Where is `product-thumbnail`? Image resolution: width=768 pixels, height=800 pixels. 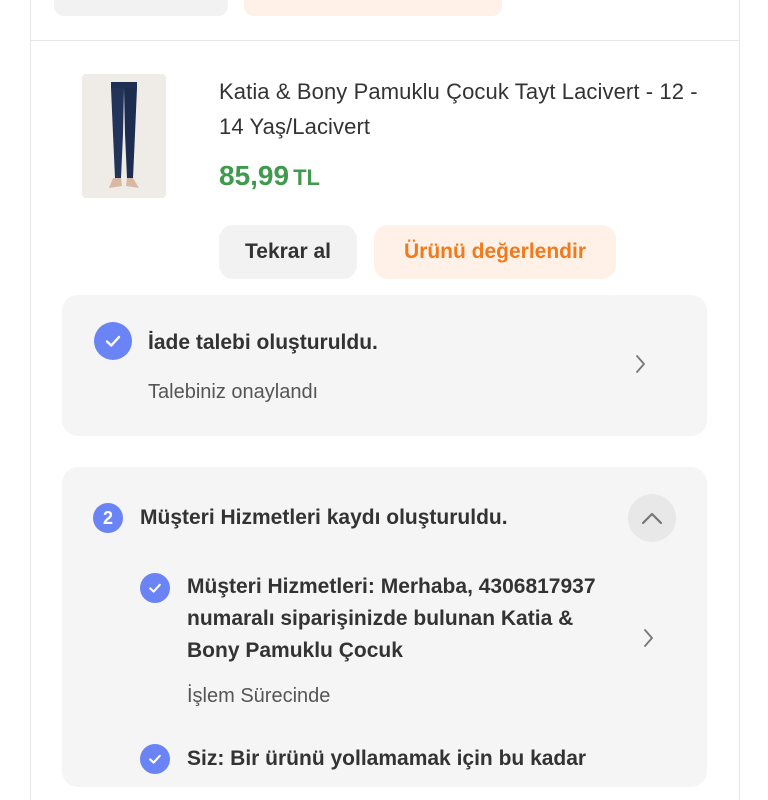
product-thumbnail is located at coordinates (124, 136).